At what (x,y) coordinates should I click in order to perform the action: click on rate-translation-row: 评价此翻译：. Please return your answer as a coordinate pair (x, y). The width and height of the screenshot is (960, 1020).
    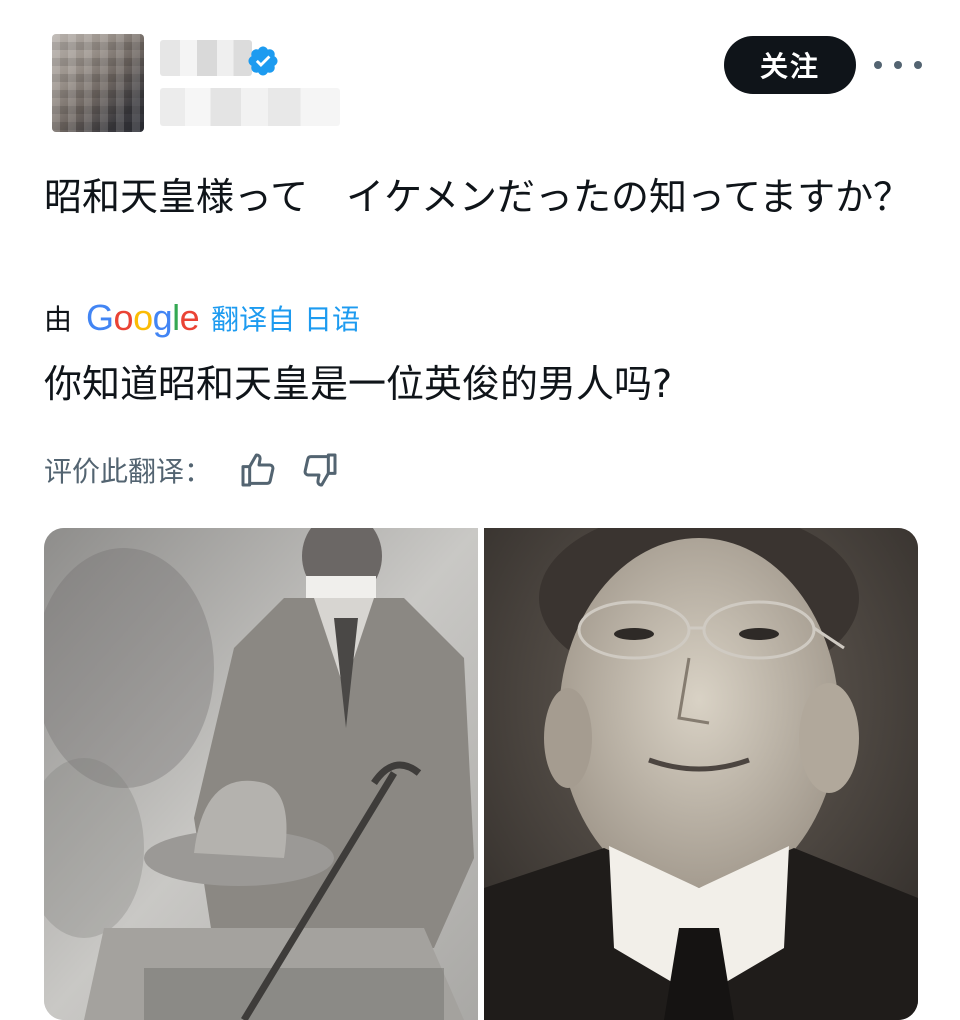
    Looking at the image, I should click on (203, 470).